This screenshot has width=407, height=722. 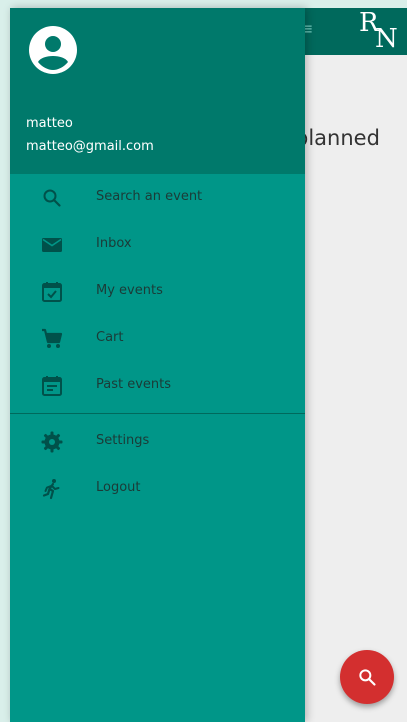 What do you see at coordinates (118, 487) in the screenshot?
I see `menu-item-label: Logout` at bounding box center [118, 487].